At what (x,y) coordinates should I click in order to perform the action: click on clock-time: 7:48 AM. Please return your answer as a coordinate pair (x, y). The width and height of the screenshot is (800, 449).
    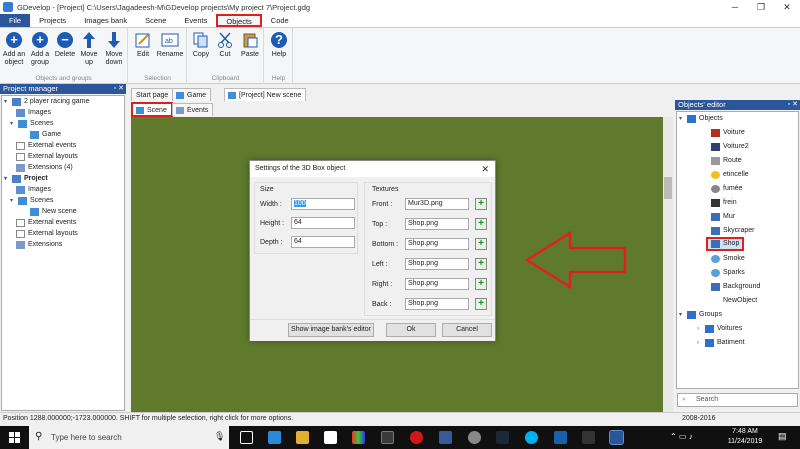
    Looking at the image, I should click on (745, 431).